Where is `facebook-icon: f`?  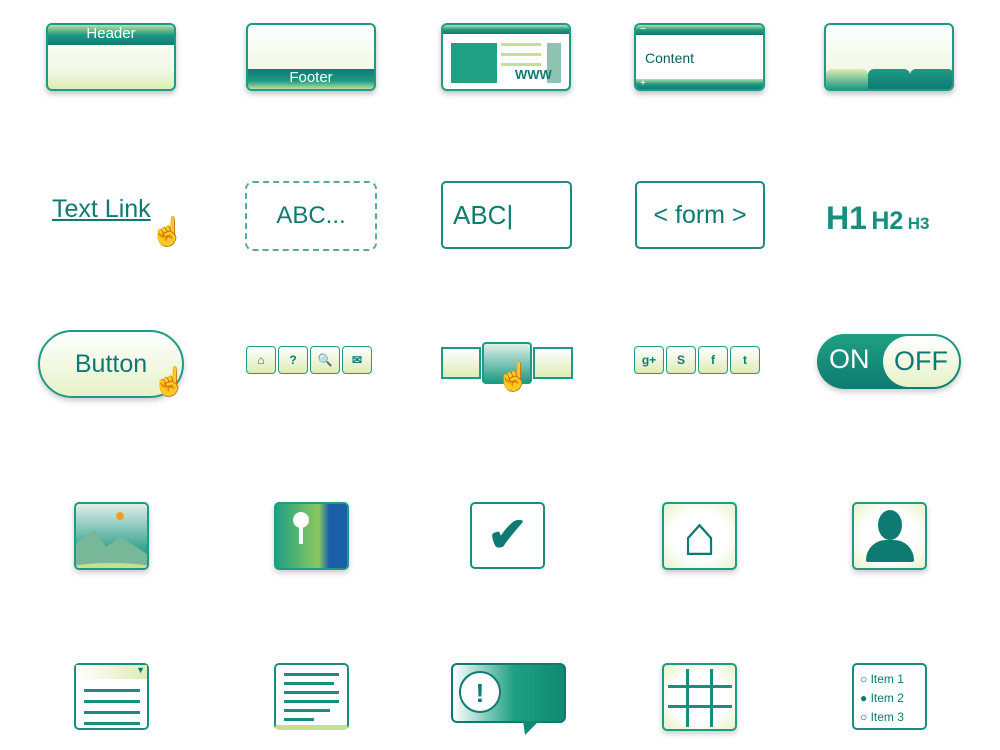
facebook-icon: f is located at coordinates (713, 360).